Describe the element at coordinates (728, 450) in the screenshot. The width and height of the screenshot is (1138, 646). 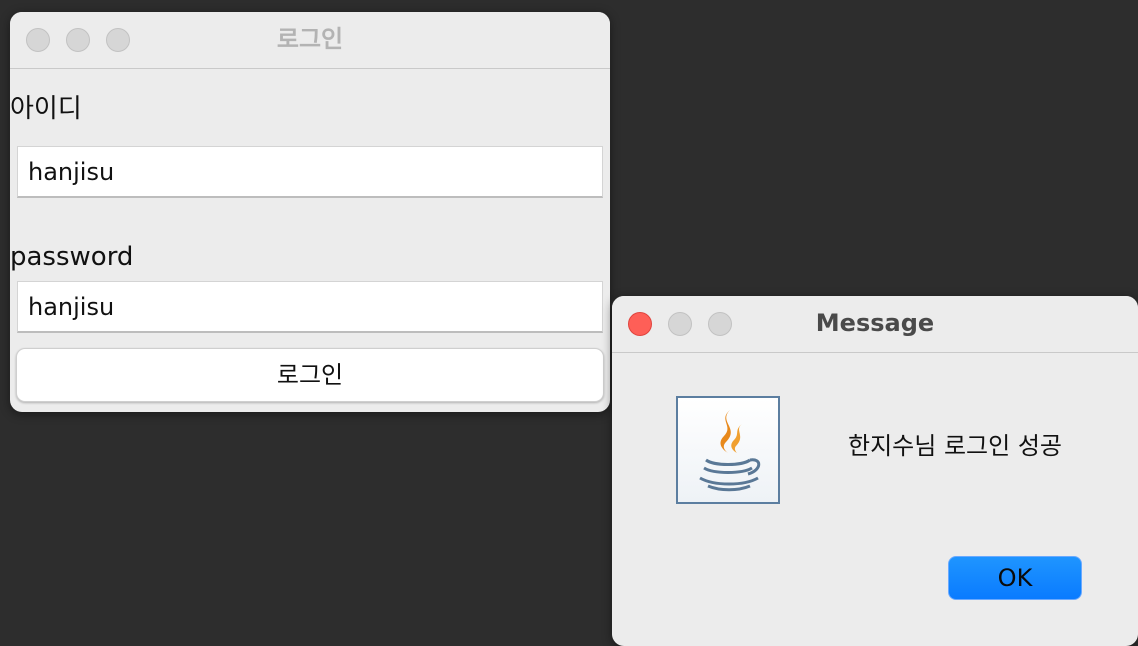
I see `java-icon` at that location.